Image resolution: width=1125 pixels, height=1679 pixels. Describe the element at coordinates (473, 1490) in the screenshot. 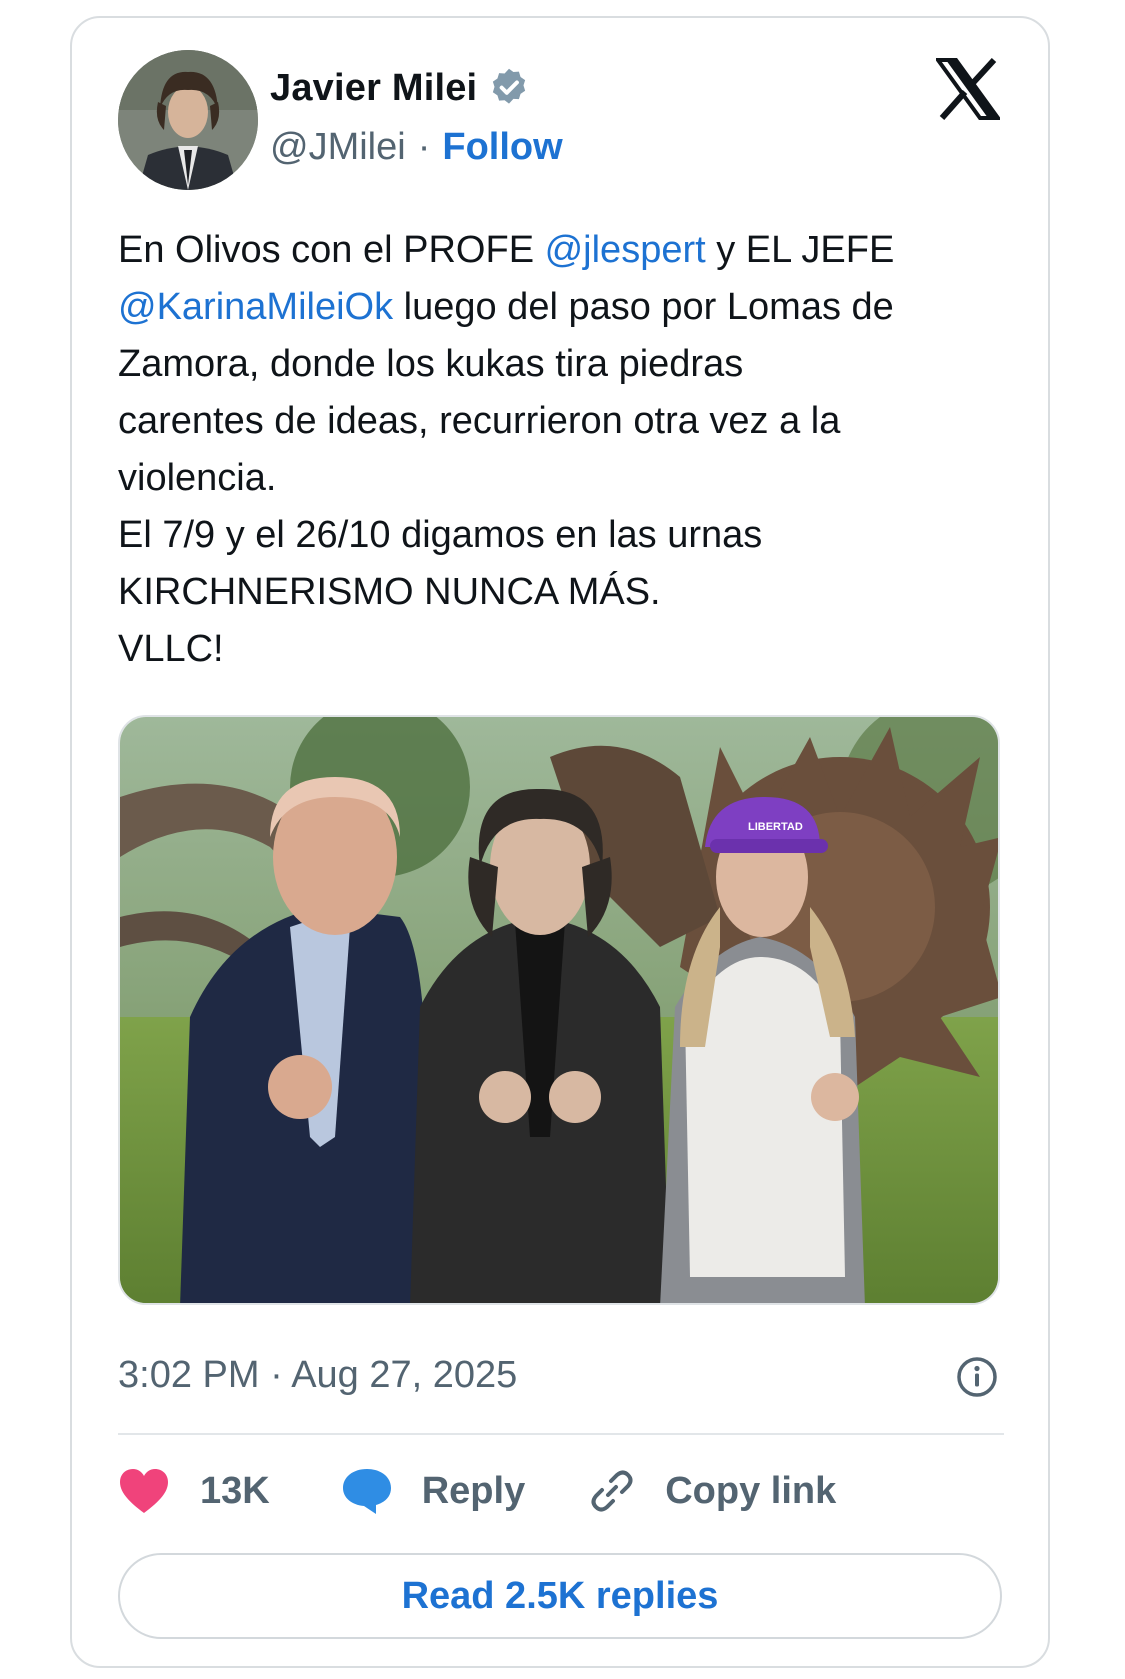

I see `reply-label: Reply` at that location.